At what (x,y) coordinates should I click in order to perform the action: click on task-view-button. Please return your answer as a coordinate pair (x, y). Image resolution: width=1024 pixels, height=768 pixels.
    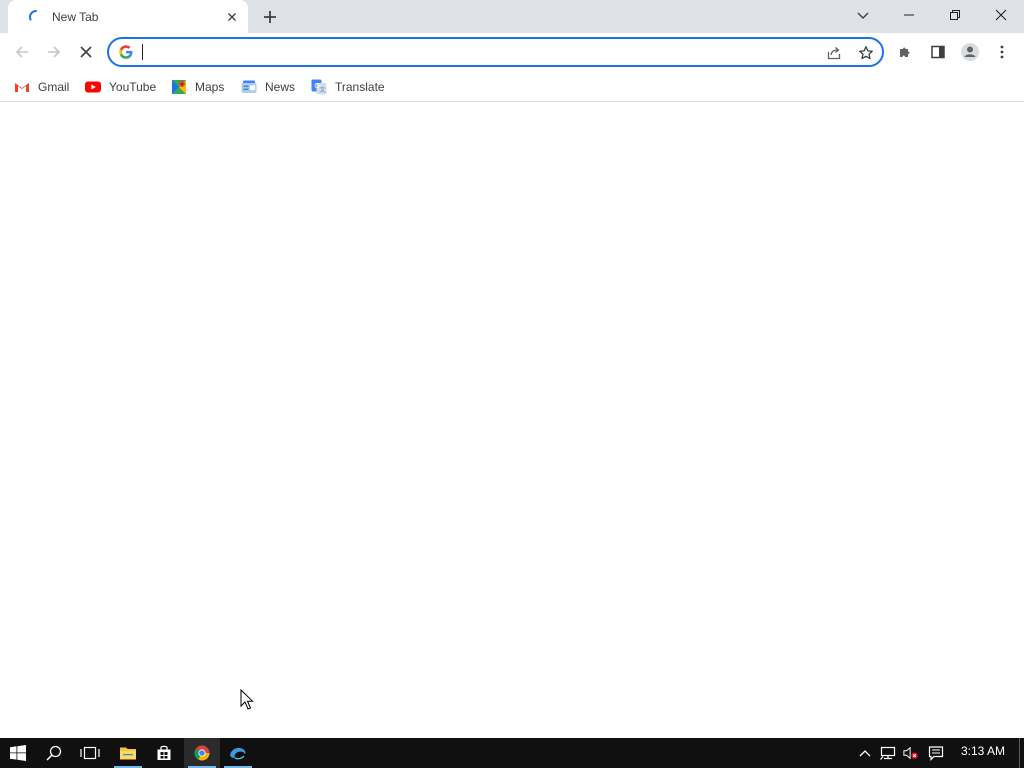
    Looking at the image, I should click on (90, 753).